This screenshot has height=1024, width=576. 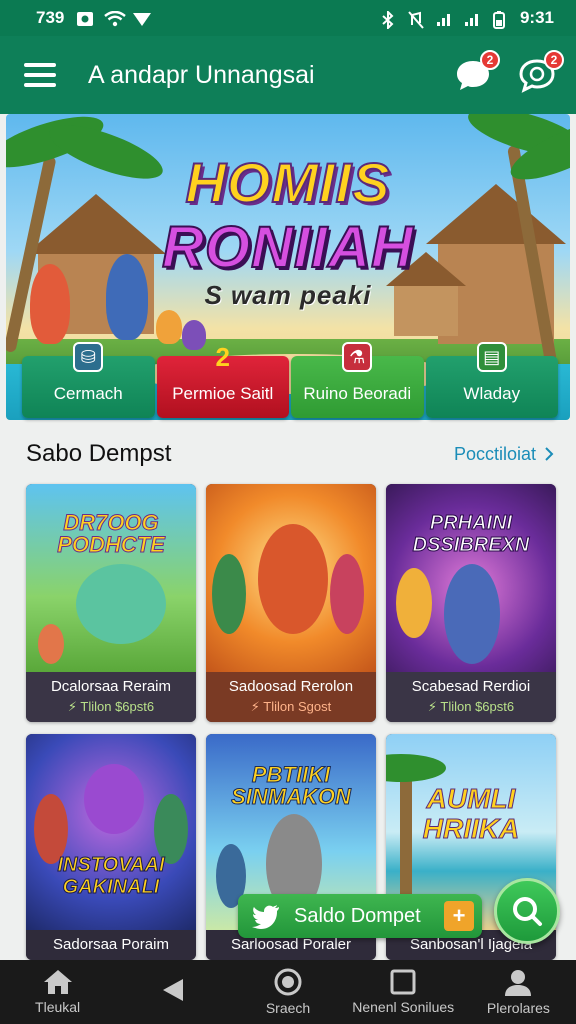 What do you see at coordinates (288, 18) in the screenshot?
I see `status-bar: 739 9:31` at bounding box center [288, 18].